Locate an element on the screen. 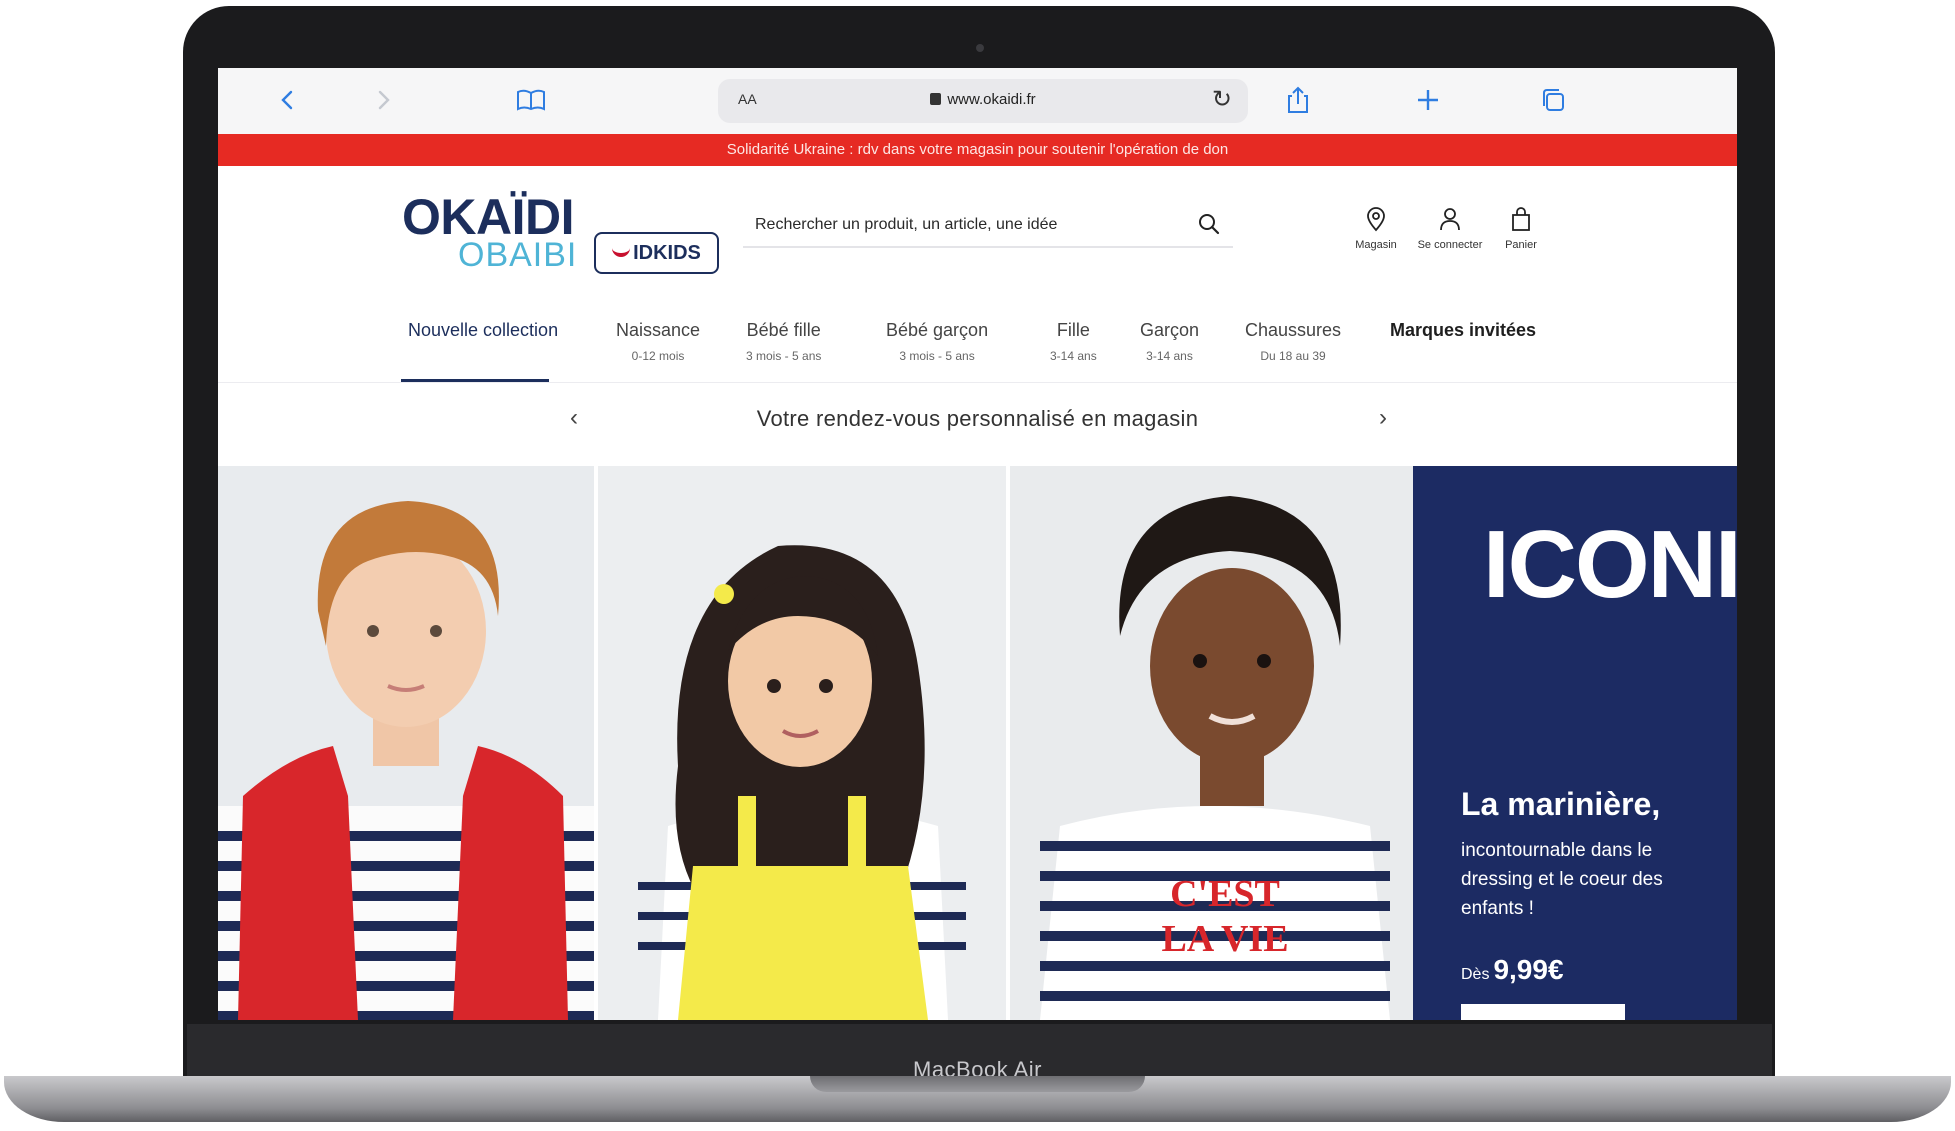 This screenshot has height=1131, width=1955. nav-label: Nouvelle collection is located at coordinates (483, 330).